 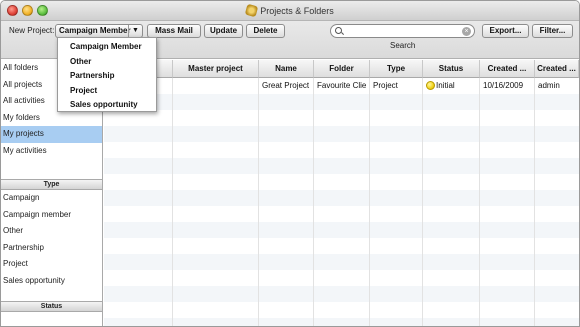 I want to click on menu-item-project: Project, so click(x=107, y=91).